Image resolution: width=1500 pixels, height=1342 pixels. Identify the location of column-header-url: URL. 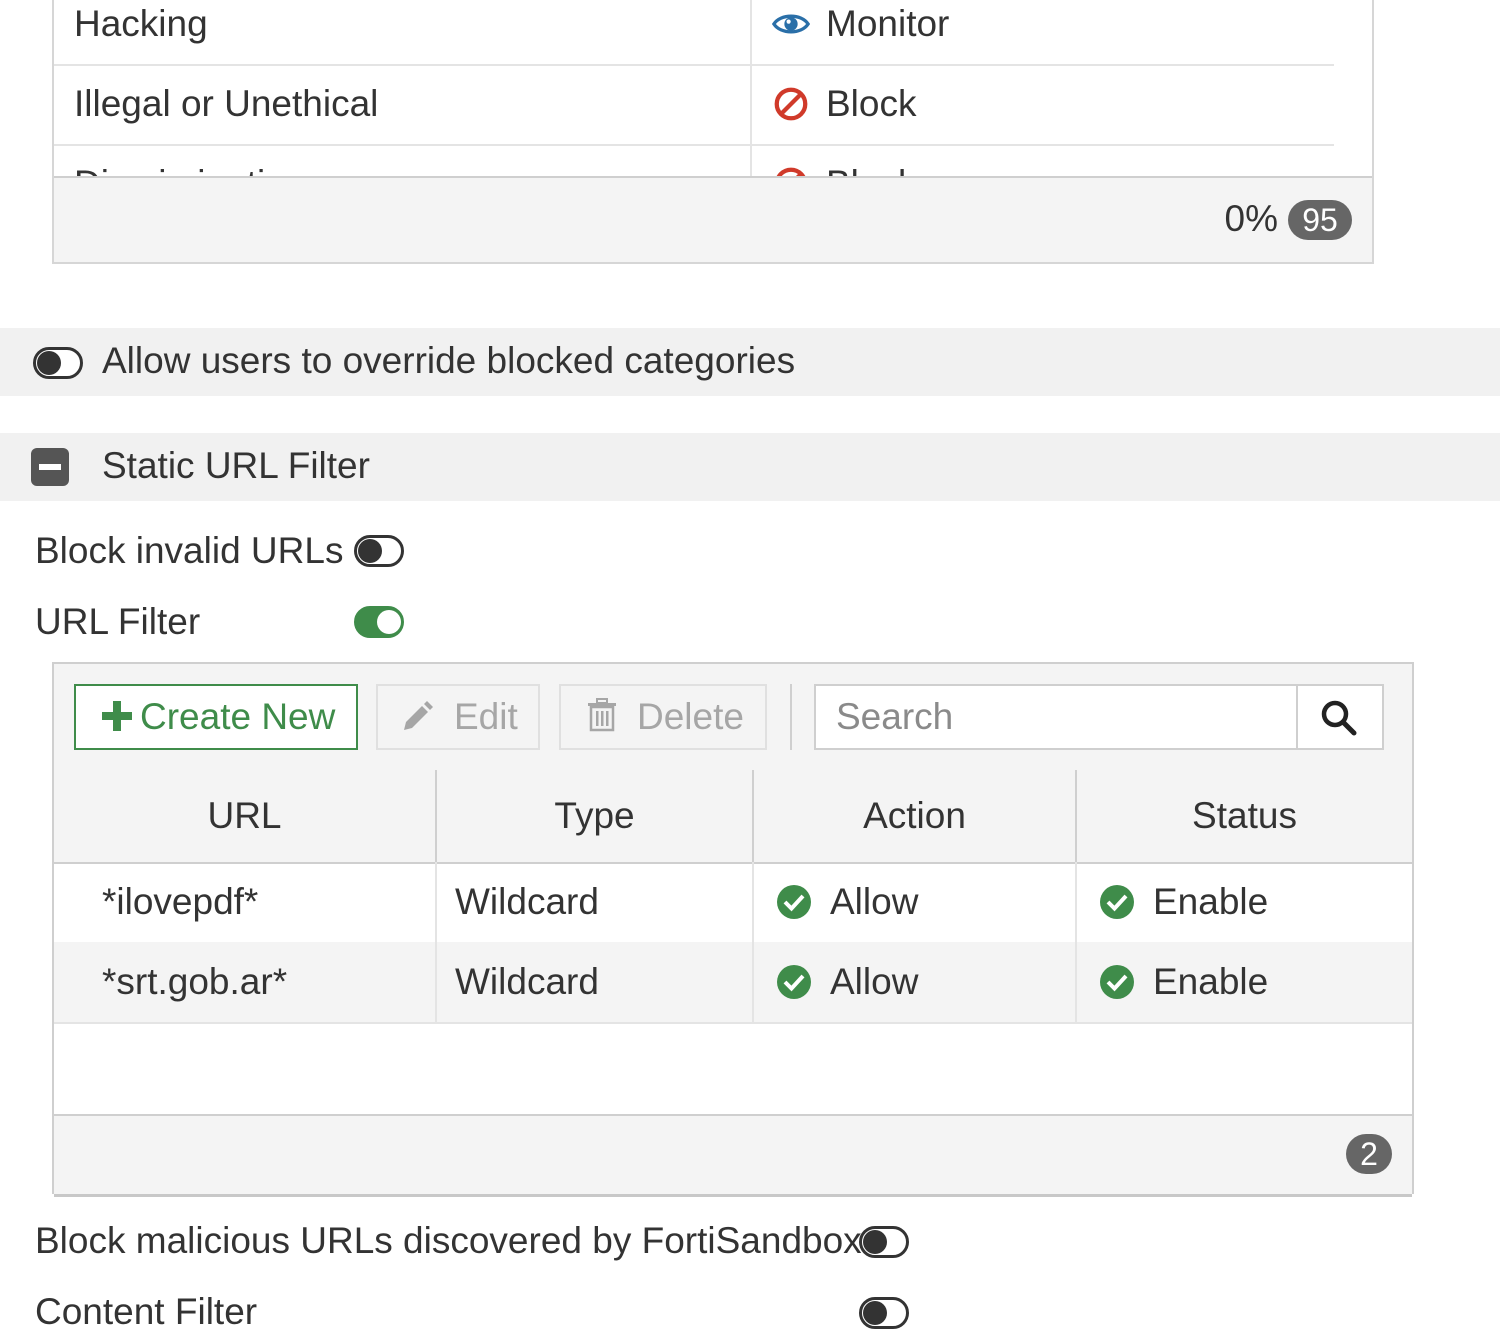
(245, 816).